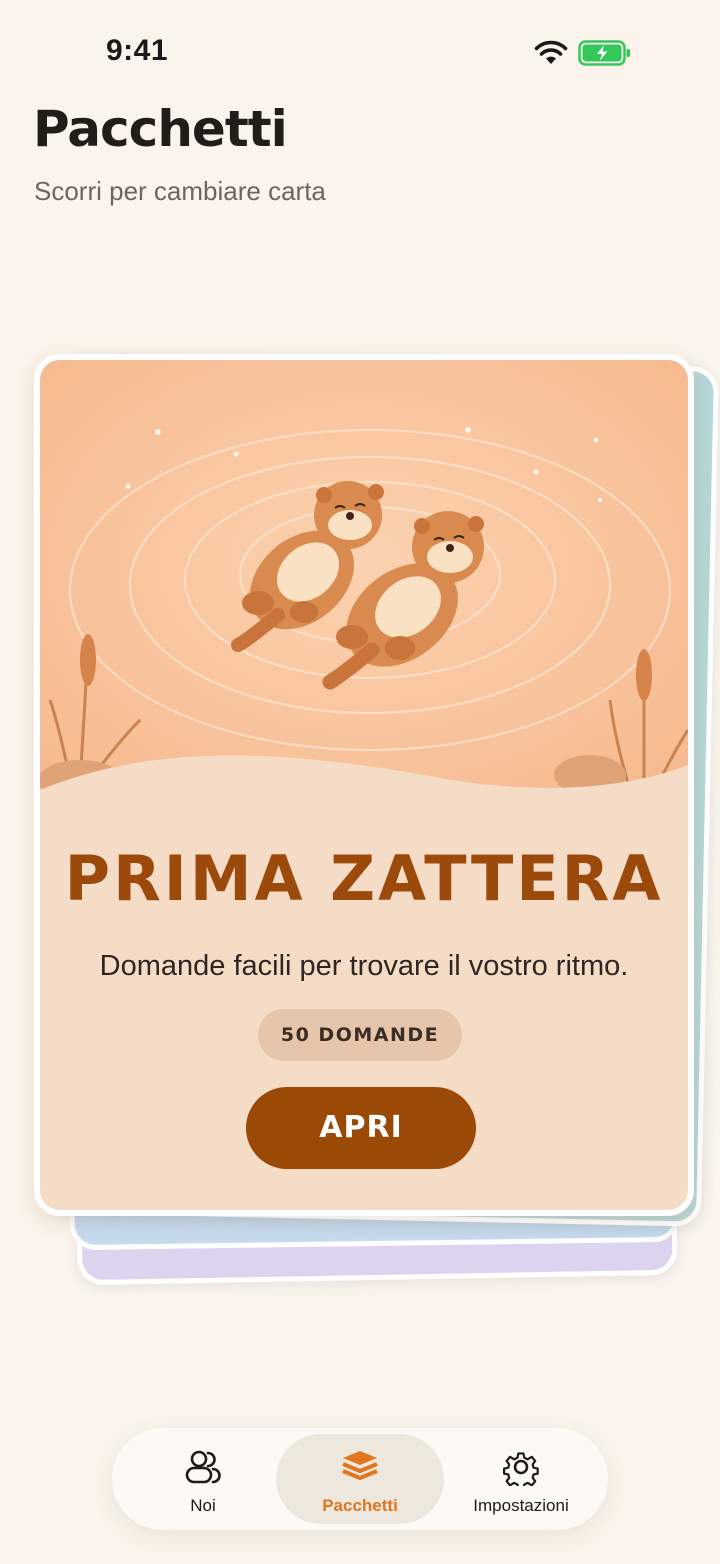 Image resolution: width=720 pixels, height=1564 pixels. I want to click on tab-bar: Noi Pacchetti Impostazioni, so click(360, 1479).